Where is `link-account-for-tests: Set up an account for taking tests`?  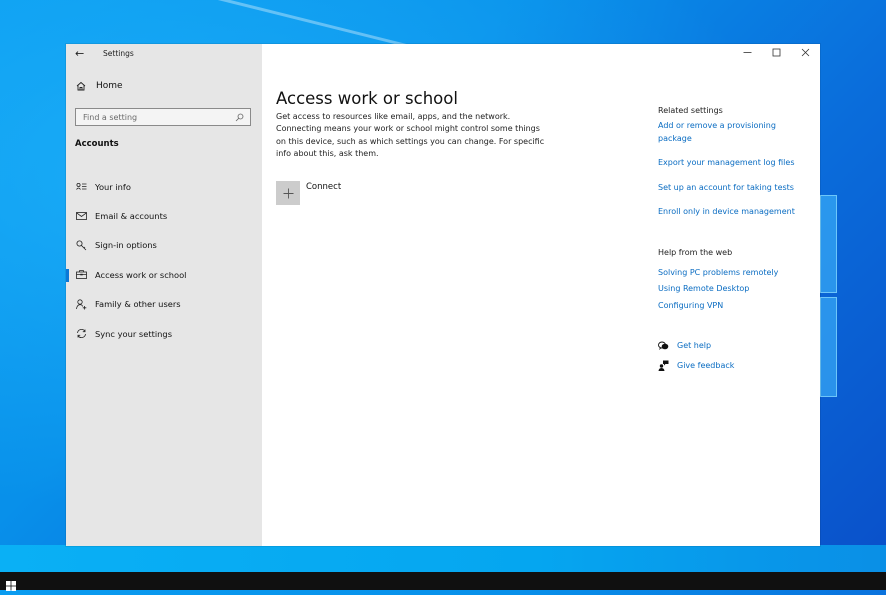 link-account-for-tests: Set up an account for taking tests is located at coordinates (738, 188).